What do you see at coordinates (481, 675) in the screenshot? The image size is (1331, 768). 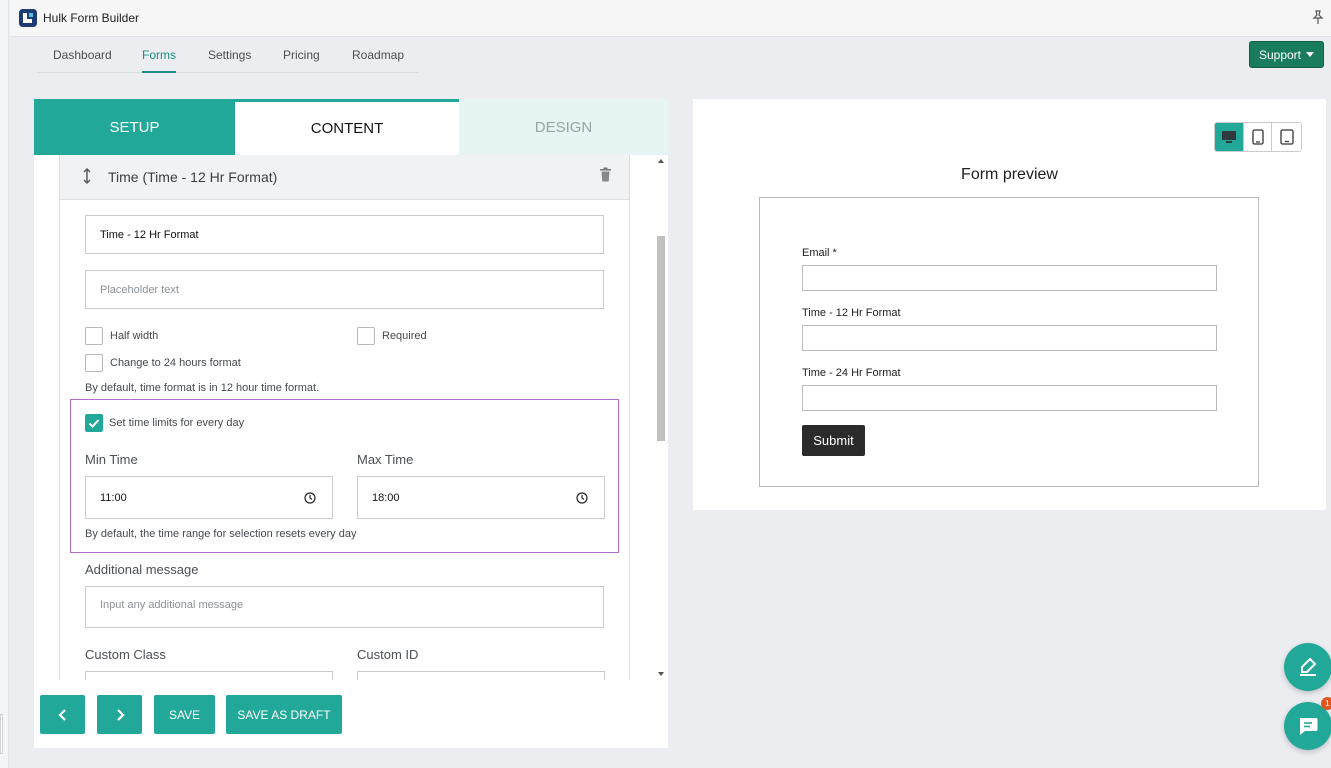 I see `custom-id-input` at bounding box center [481, 675].